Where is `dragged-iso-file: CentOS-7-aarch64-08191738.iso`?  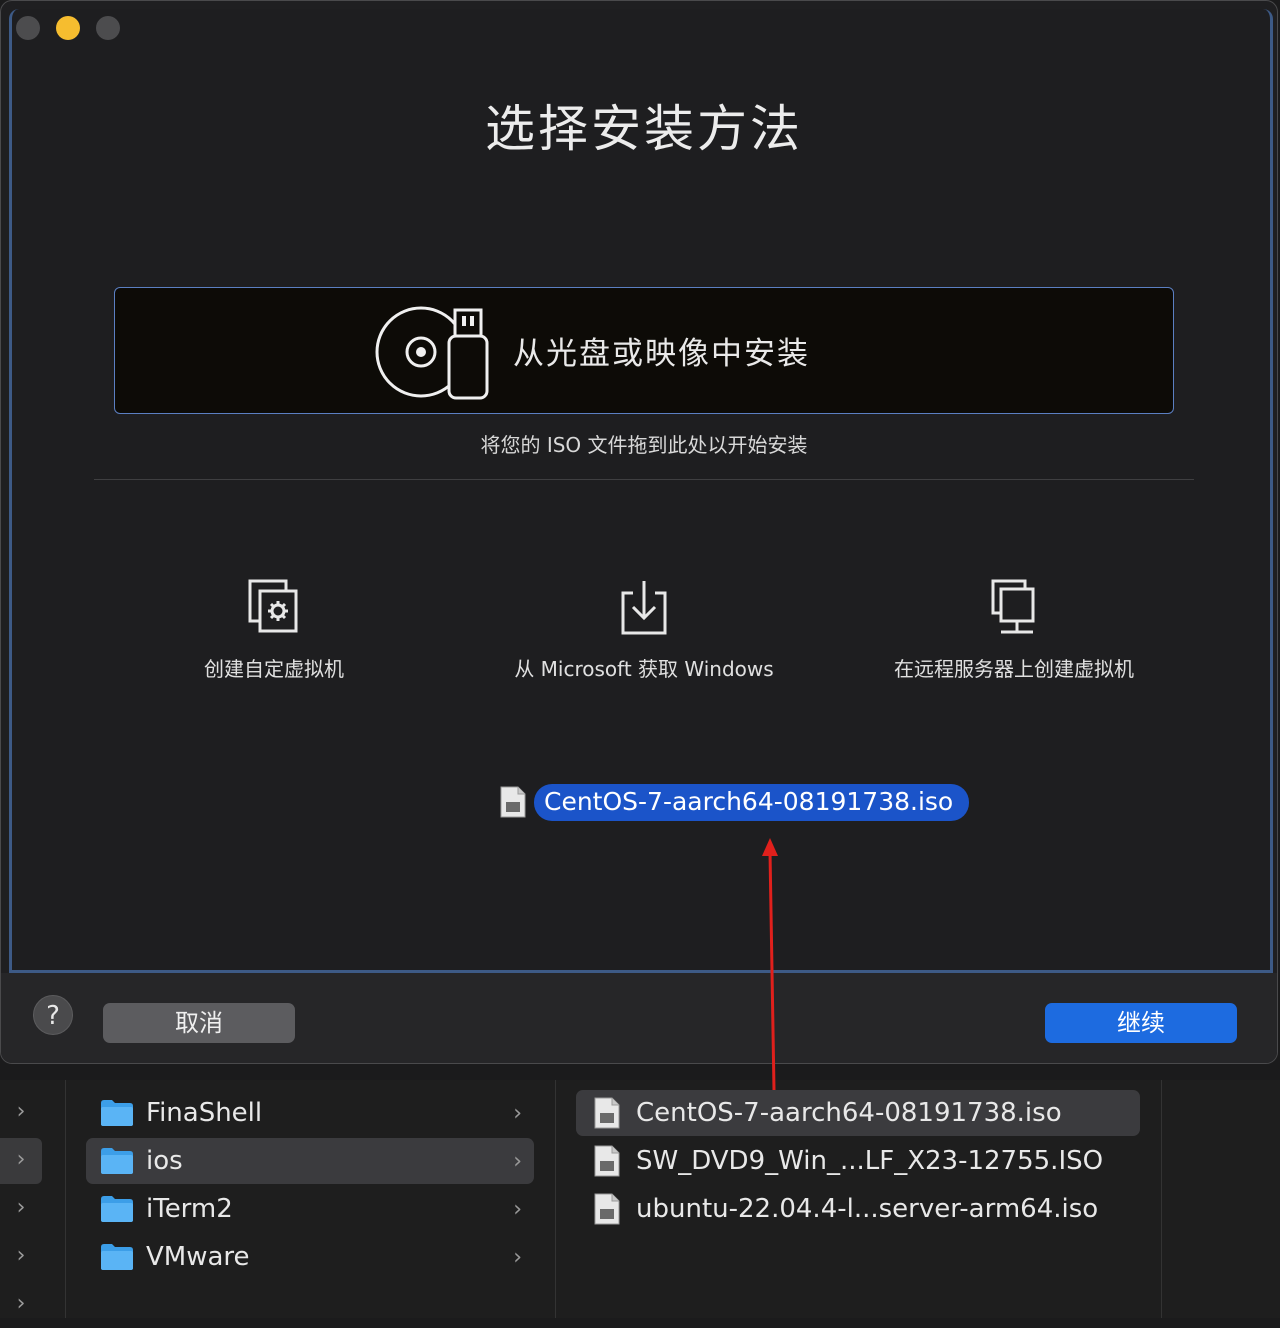 dragged-iso-file: CentOS-7-aarch64-08191738.iso is located at coordinates (735, 802).